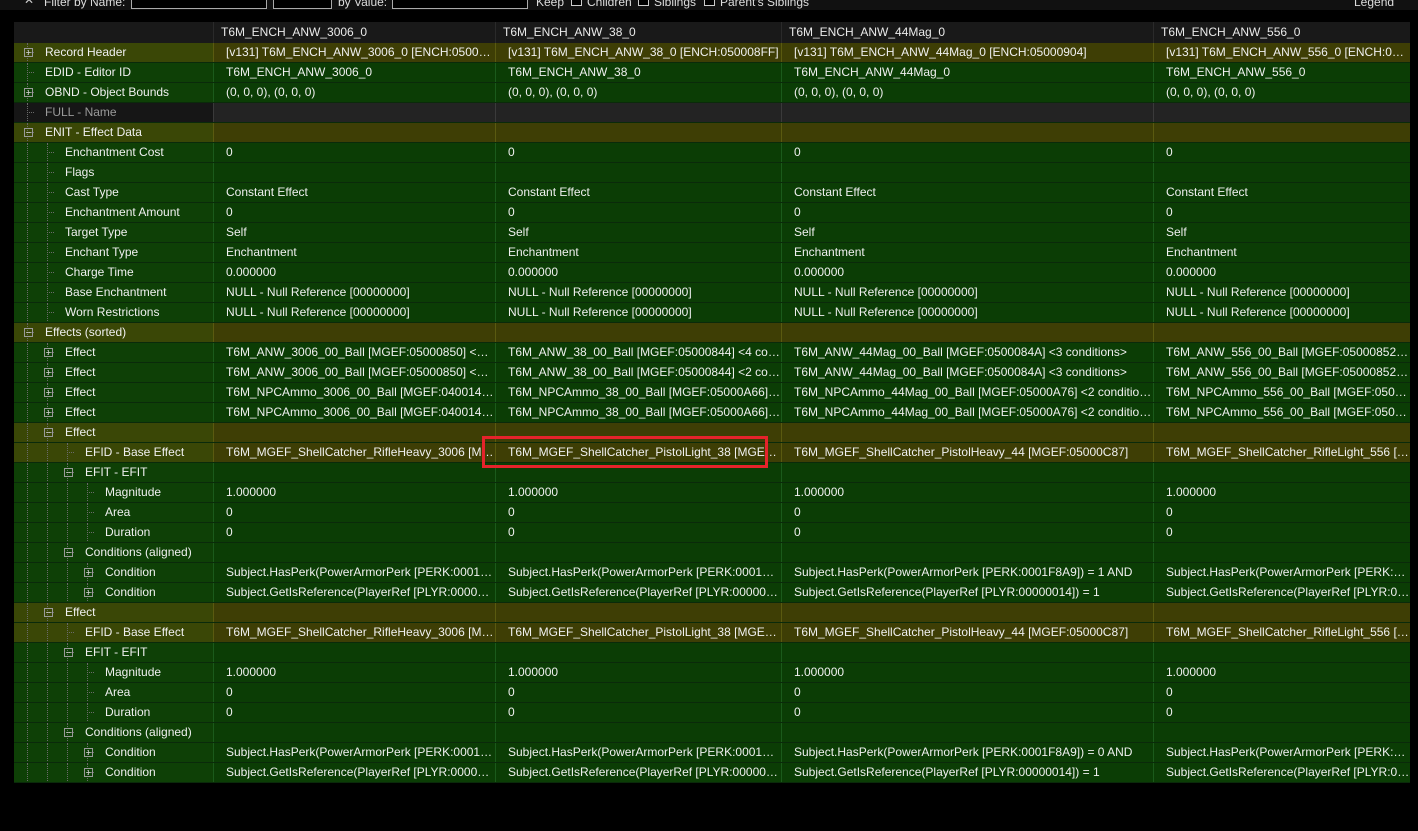  I want to click on column-header-record: T6M_ENCH_ANW_556_0, so click(1281, 32).